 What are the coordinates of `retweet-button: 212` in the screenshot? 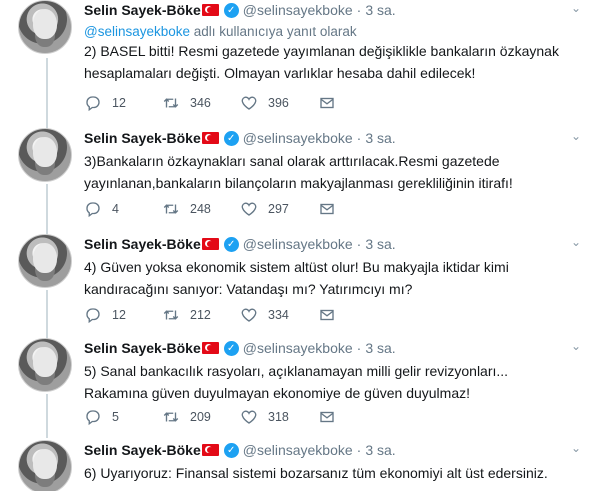 It's located at (201, 315).